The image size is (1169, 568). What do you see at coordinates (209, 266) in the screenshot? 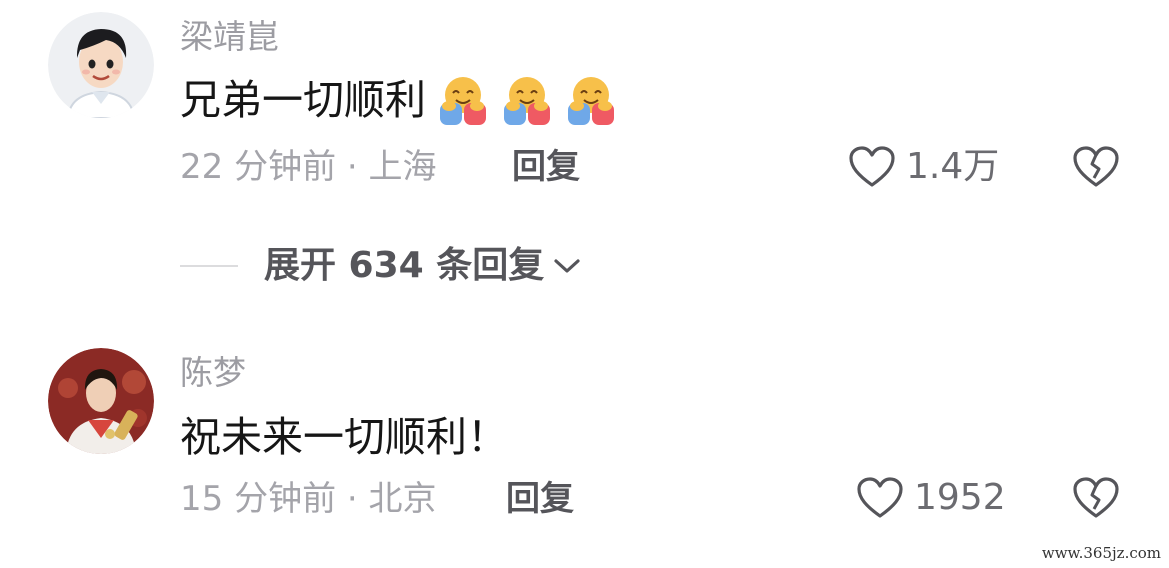
I see `divider-line` at bounding box center [209, 266].